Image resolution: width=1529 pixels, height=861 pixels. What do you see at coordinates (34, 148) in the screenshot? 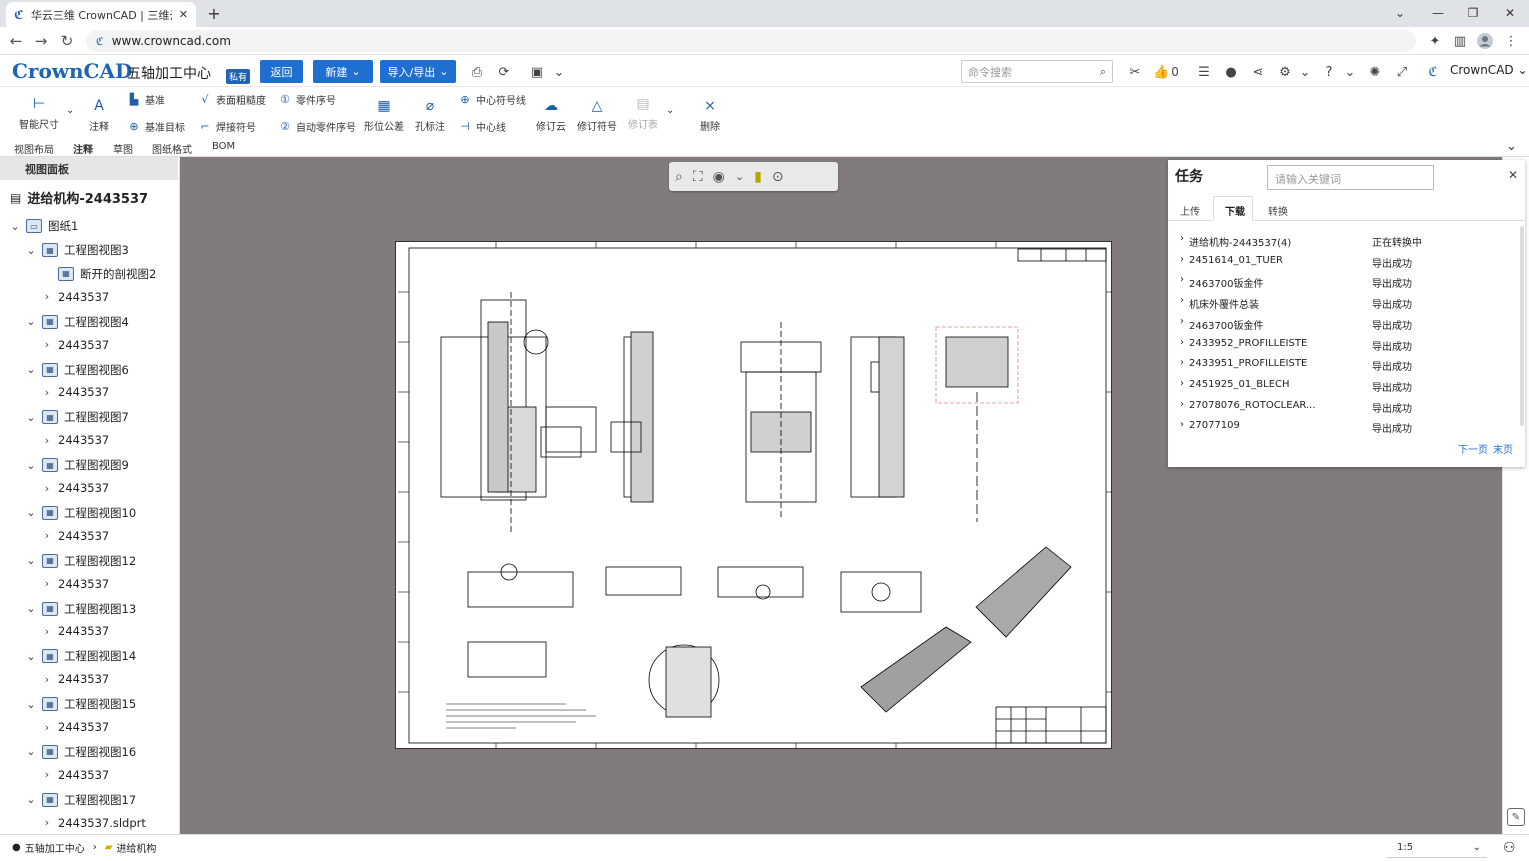
I see `tab-view-layout: 视图布局` at bounding box center [34, 148].